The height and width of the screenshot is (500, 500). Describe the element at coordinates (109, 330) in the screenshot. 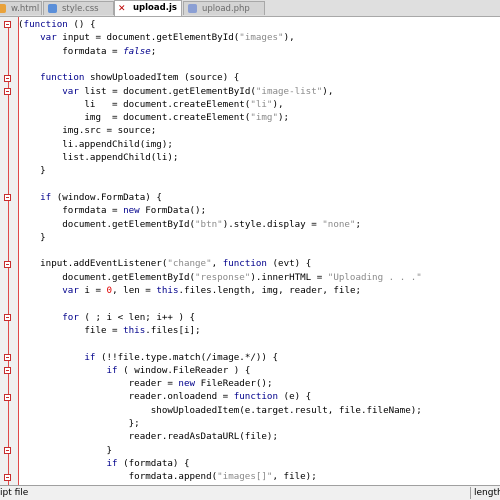

I see `code-line: file = this.files[i];` at that location.